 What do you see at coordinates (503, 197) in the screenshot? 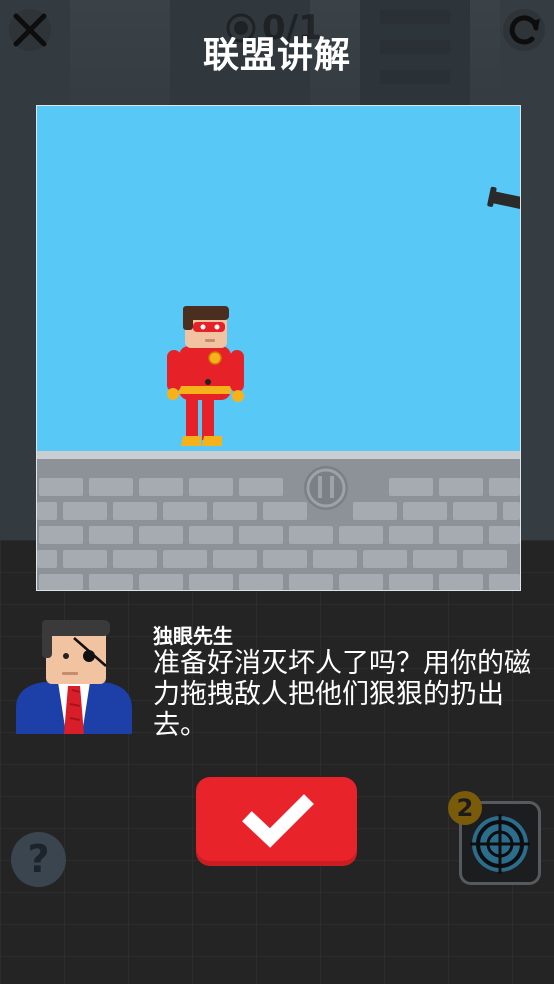
I see `gun-barrel-icon` at bounding box center [503, 197].